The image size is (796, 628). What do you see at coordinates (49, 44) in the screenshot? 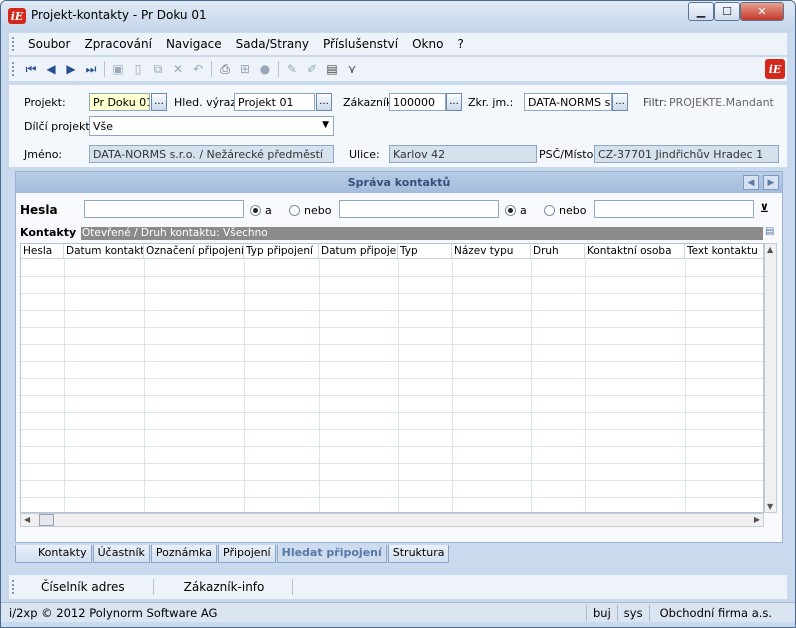
I see `menu-soubor: Soubor` at bounding box center [49, 44].